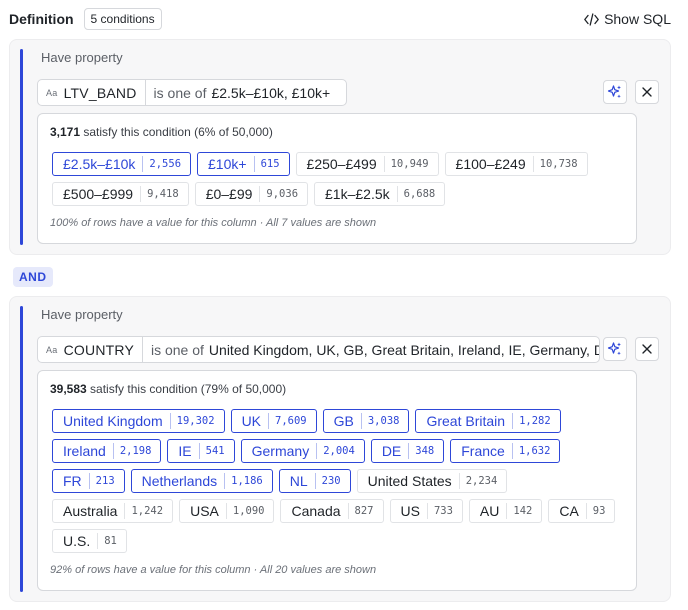 This screenshot has width=688, height=610. I want to click on value-chip-count: 2,004, so click(335, 451).